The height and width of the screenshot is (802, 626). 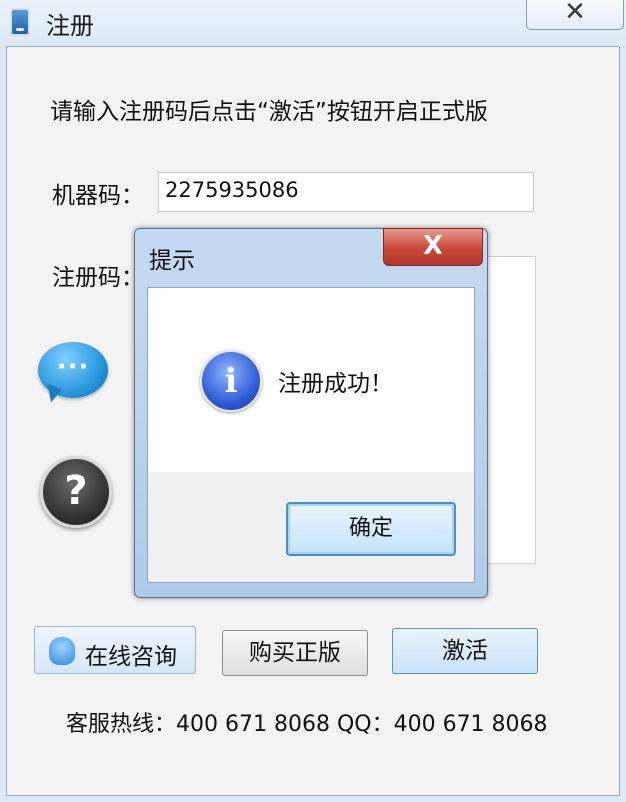 I want to click on window-titlebar: 注册 ✕, so click(x=313, y=23).